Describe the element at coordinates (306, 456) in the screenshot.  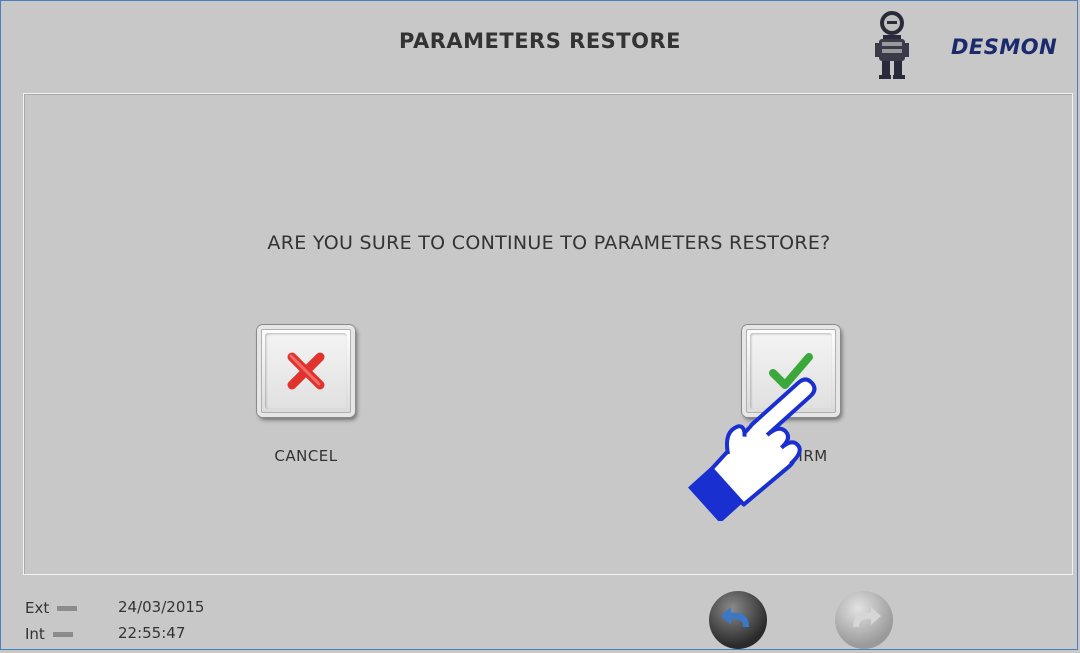
I see `cancel-label: CANCEL` at that location.